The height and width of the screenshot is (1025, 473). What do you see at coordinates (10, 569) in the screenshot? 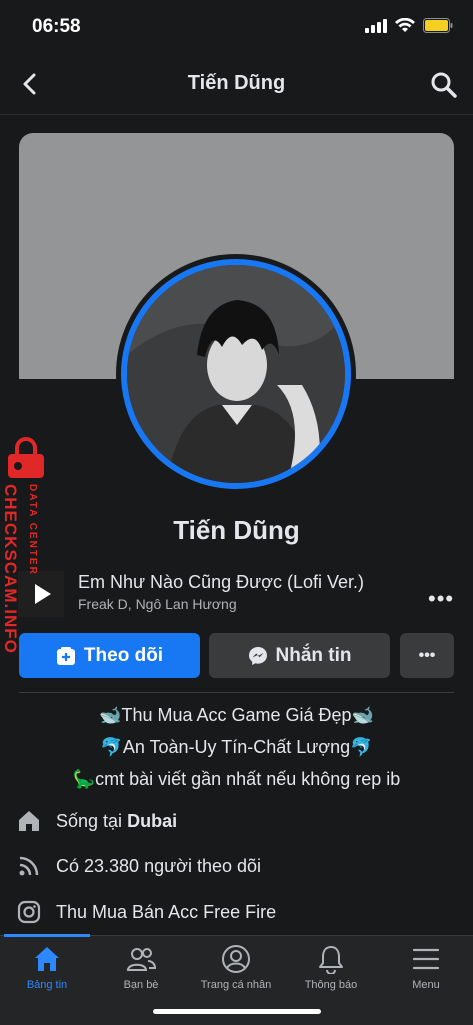
I see `watermark-brand: CHECKSCAM.INFO` at bounding box center [10, 569].